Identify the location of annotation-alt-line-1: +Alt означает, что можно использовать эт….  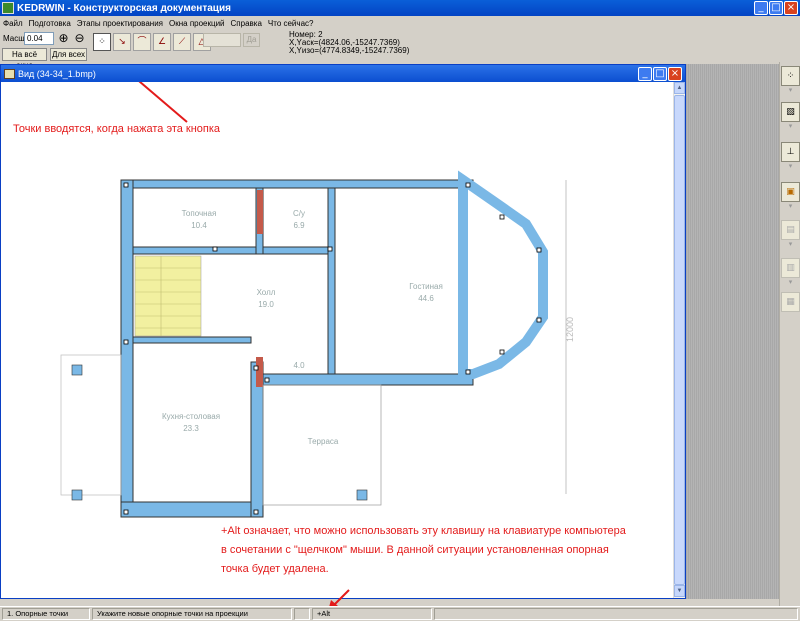
(423, 531).